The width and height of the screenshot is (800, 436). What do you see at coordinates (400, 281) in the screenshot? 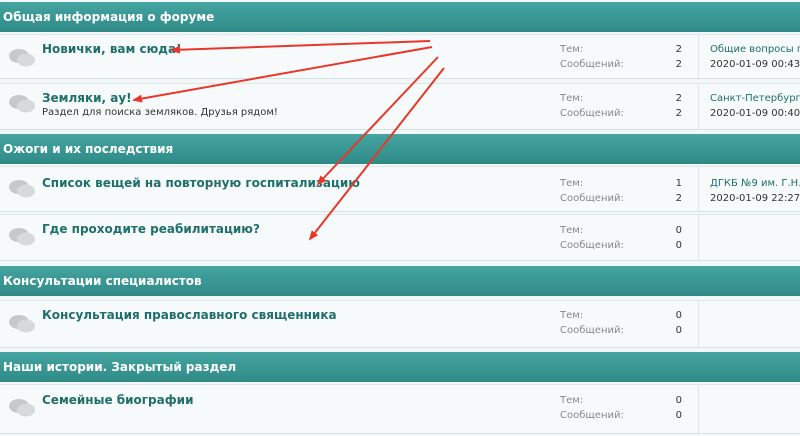
I see `category-header: Консультации специалистов` at bounding box center [400, 281].